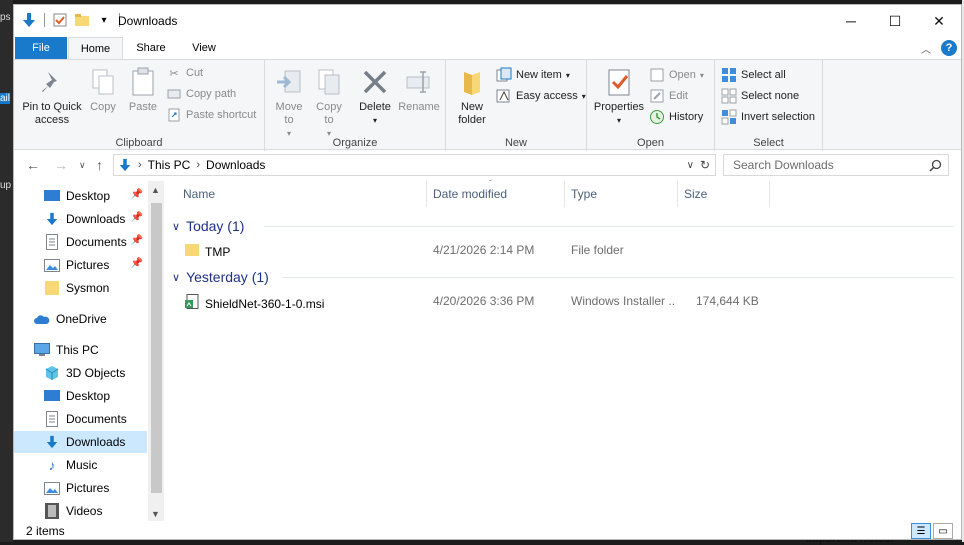 Image resolution: width=964 pixels, height=545 pixels. What do you see at coordinates (921, 531) in the screenshot?
I see `details-view-icon: ☰` at bounding box center [921, 531].